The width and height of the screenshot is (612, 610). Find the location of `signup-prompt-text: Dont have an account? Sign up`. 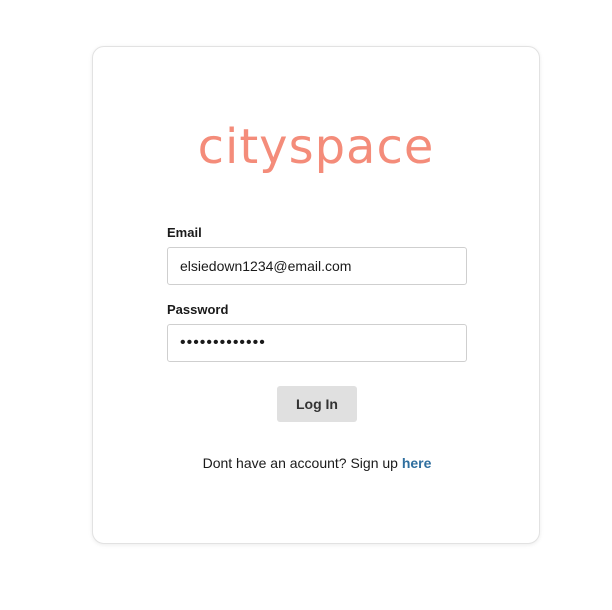

signup-prompt-text: Dont have an account? Sign up is located at coordinates (302, 463).